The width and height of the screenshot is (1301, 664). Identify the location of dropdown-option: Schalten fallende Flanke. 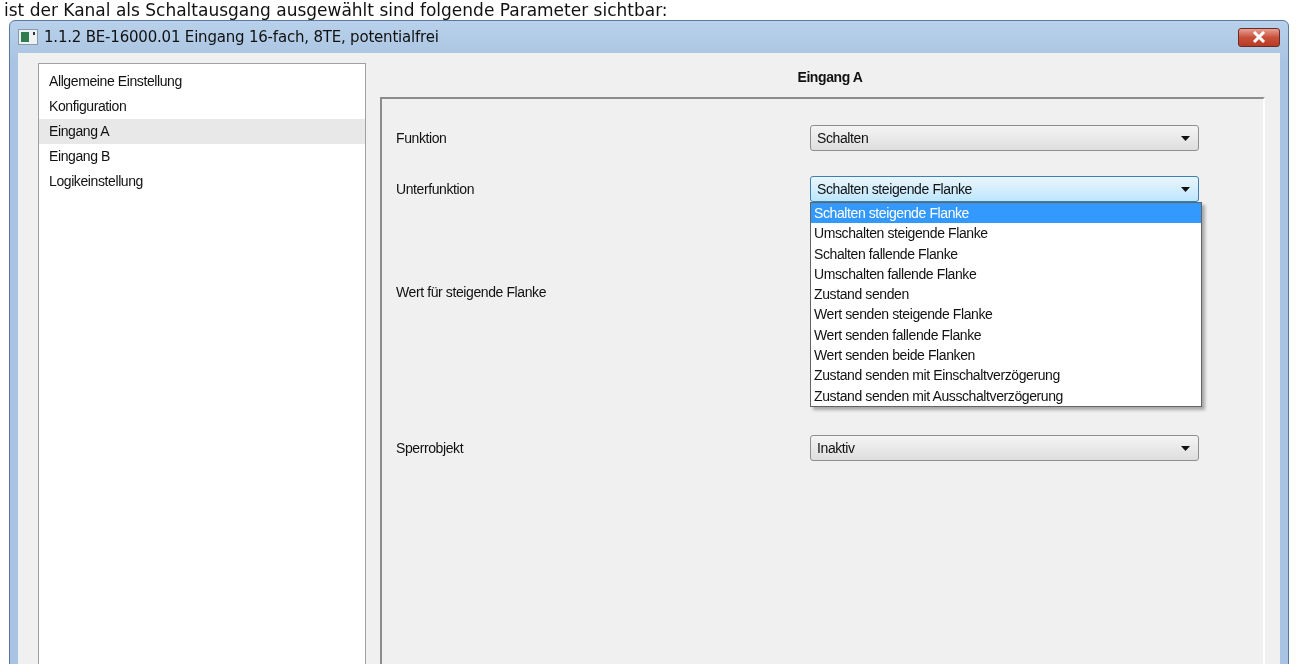
(1006, 253).